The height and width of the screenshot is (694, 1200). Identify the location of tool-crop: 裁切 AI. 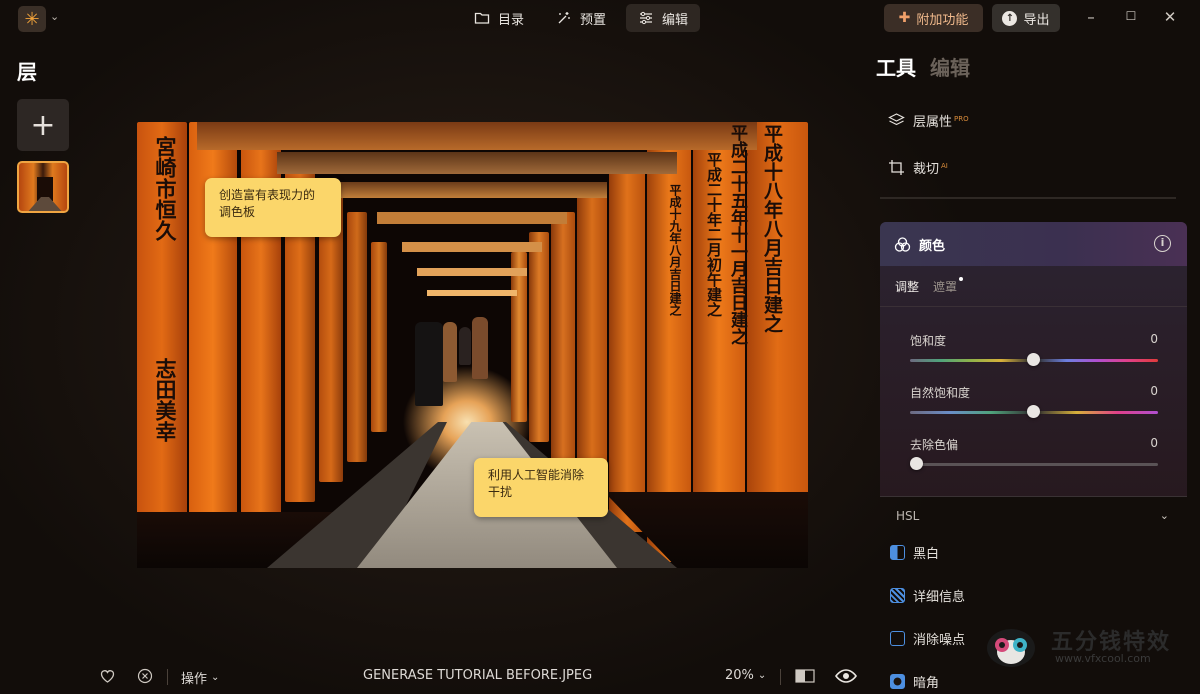
(918, 167).